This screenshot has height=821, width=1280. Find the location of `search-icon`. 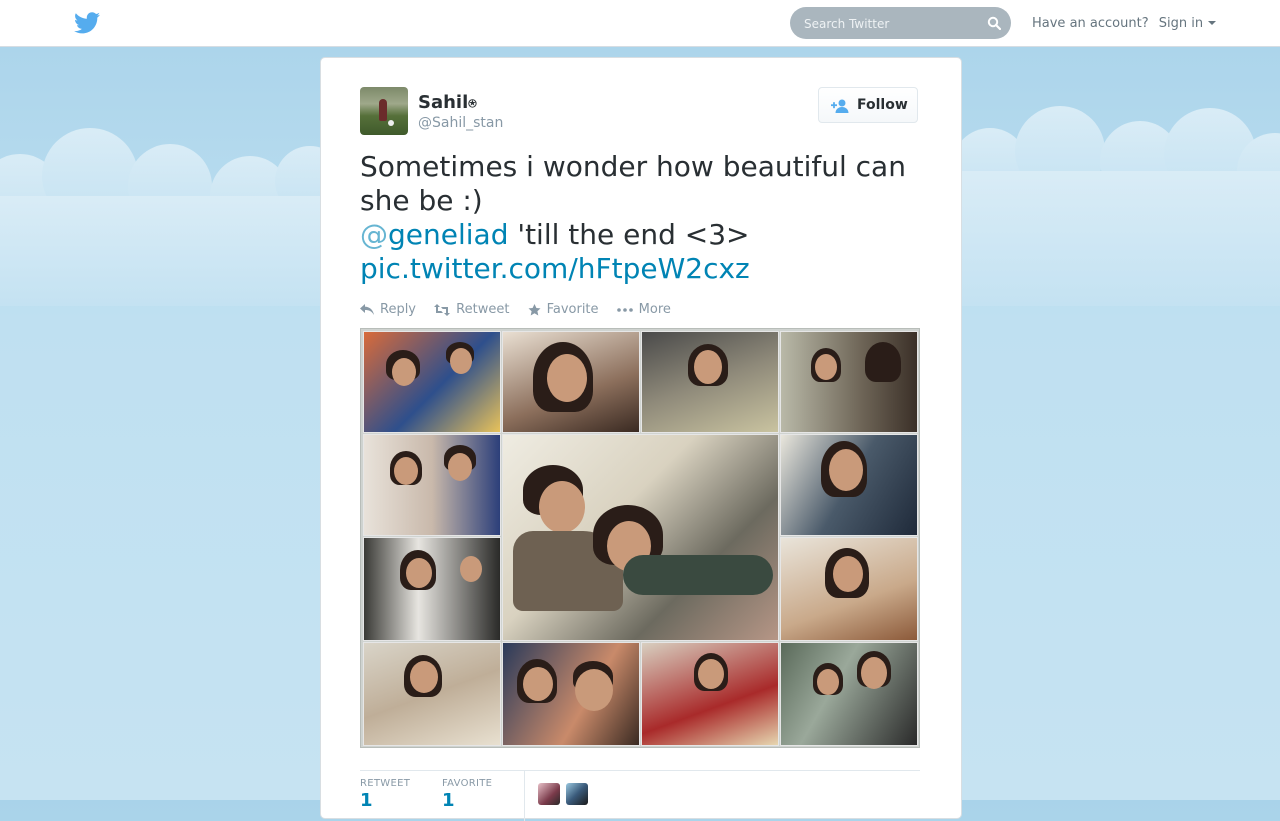

search-icon is located at coordinates (994, 23).